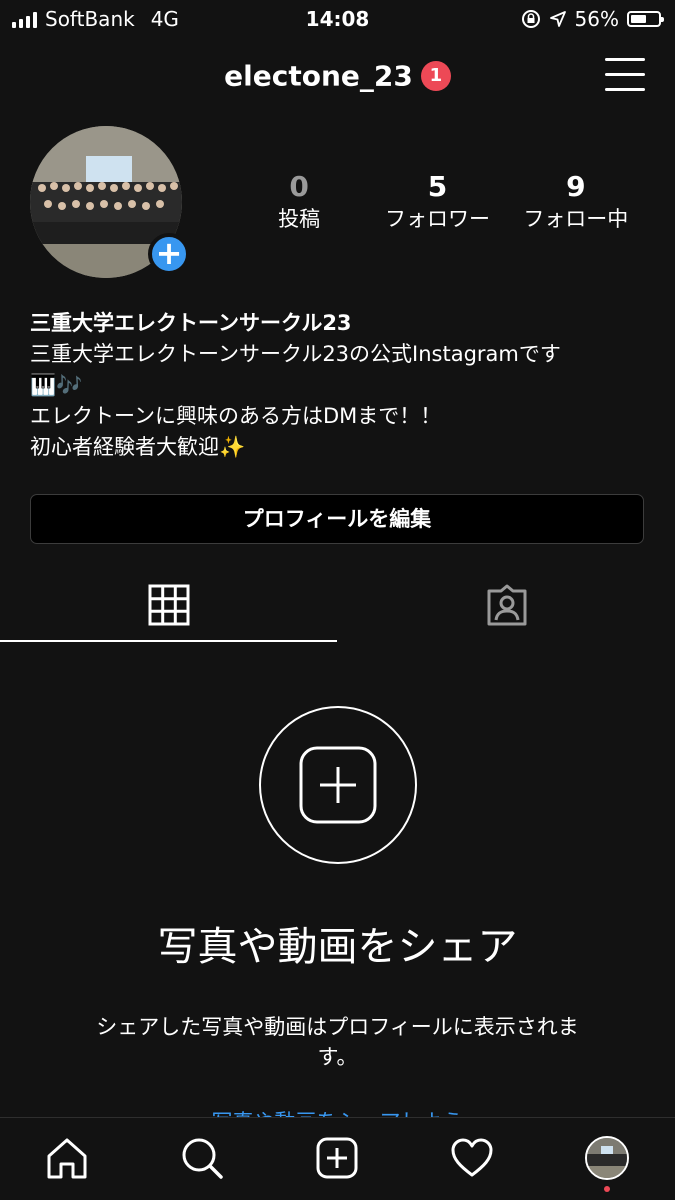 Image resolution: width=675 pixels, height=1200 pixels. I want to click on profile-tabs, so click(337, 606).